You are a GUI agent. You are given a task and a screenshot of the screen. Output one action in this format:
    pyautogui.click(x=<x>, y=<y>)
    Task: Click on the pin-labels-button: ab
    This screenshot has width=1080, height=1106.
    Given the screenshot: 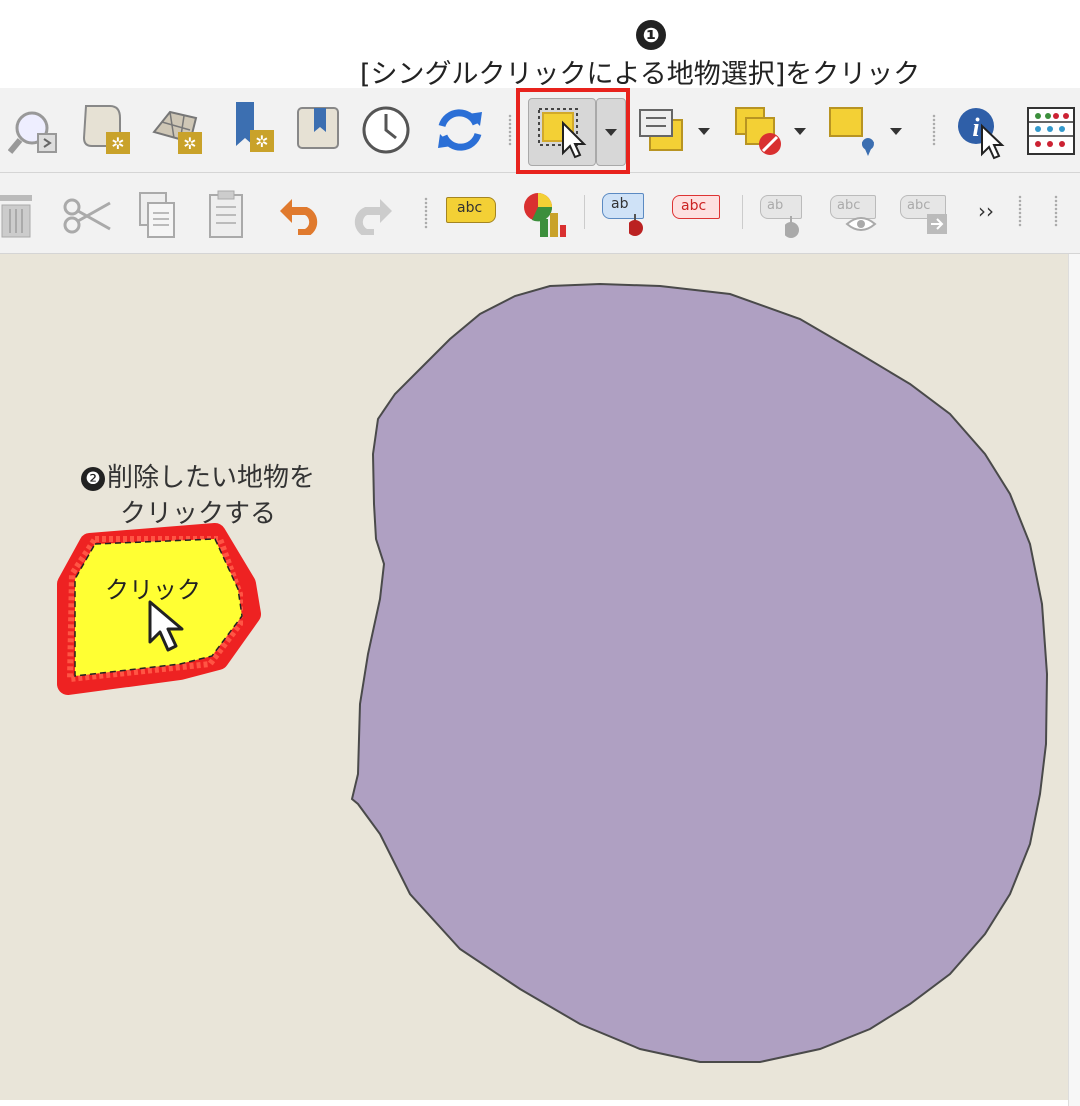 What is the action you would take?
    pyautogui.click(x=623, y=214)
    